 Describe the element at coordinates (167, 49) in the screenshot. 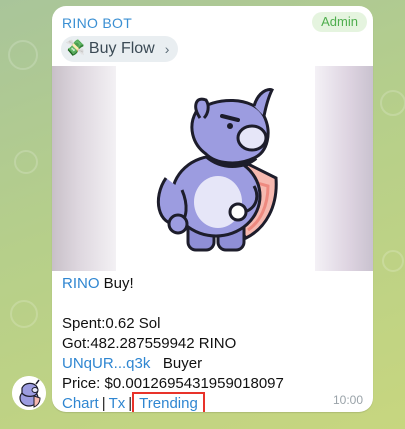

I see `chevron-right-icon: ›` at that location.